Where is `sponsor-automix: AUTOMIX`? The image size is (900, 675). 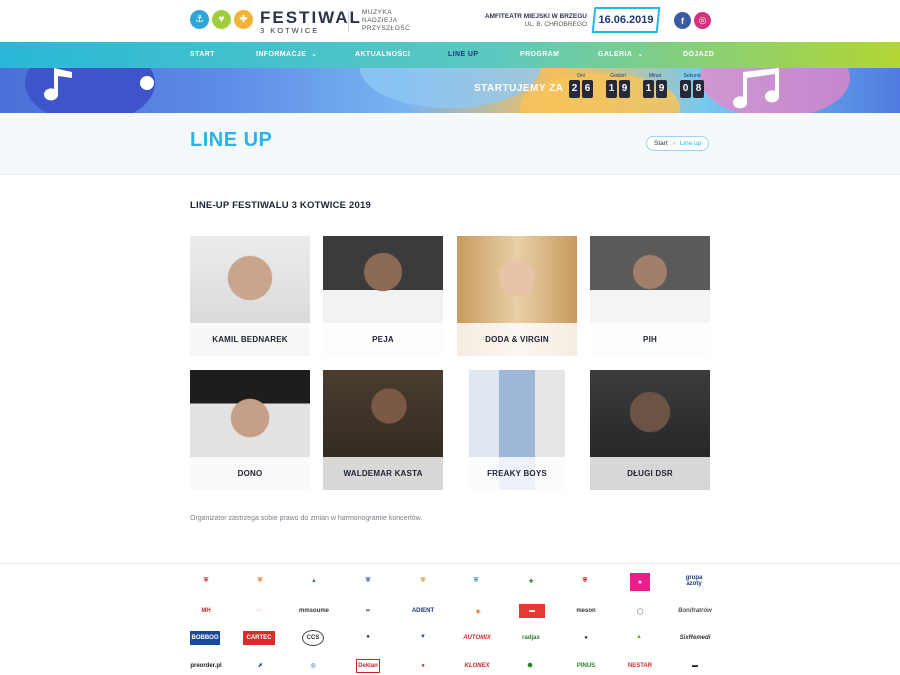 sponsor-automix: AUTOMIX is located at coordinates (477, 638).